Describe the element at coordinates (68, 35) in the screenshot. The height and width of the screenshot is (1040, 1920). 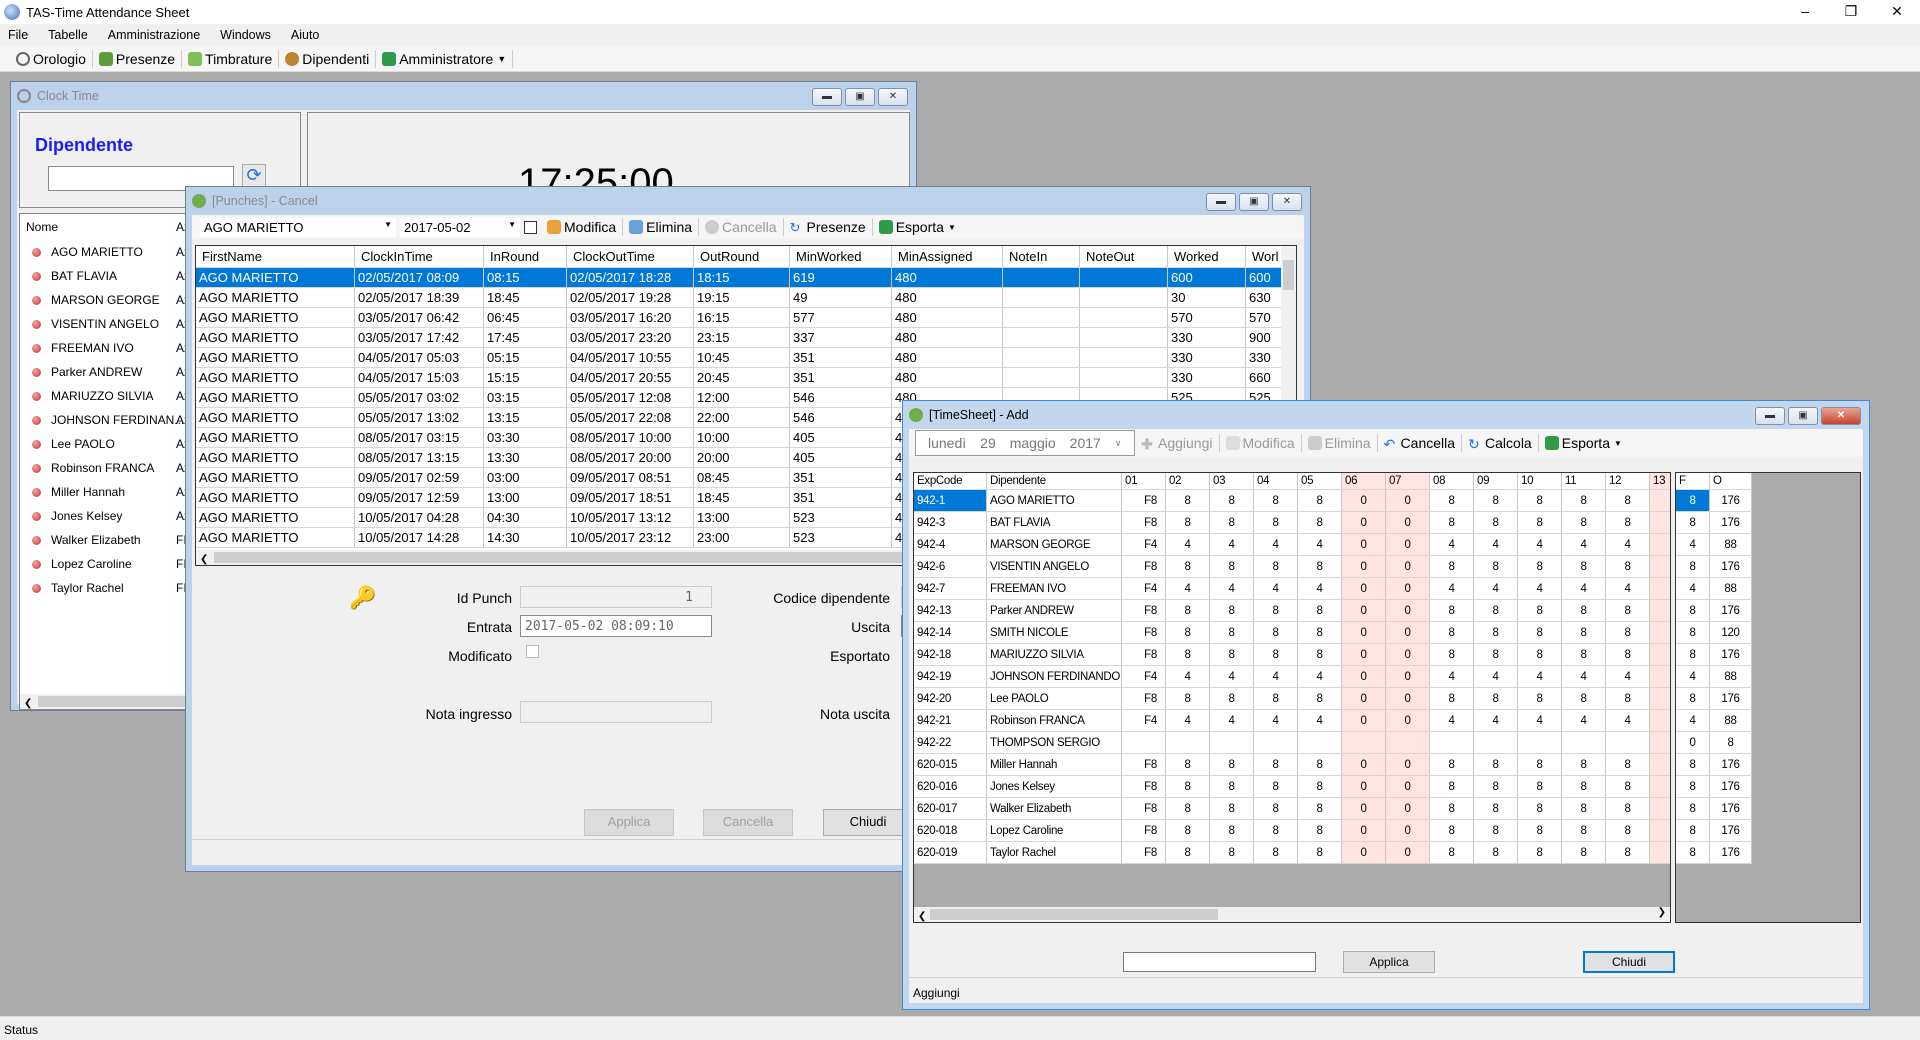
I see `menu-tabelle: Tabelle` at that location.